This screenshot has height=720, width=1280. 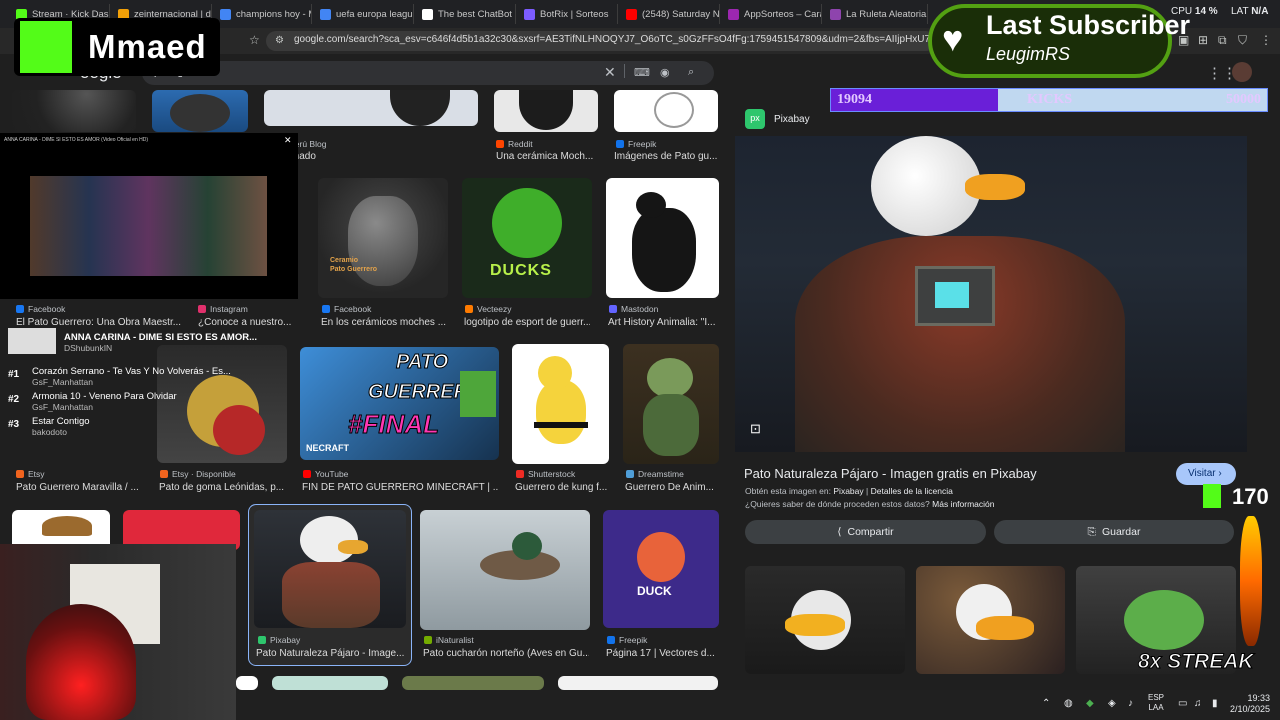 I want to click on license-details-link: Detalles de la licencia, so click(x=912, y=491).